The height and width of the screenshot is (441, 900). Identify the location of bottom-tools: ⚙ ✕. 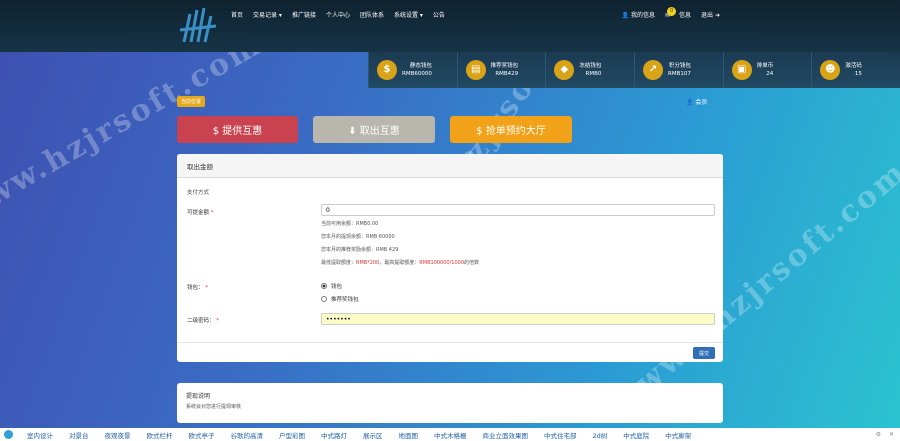
(888, 434).